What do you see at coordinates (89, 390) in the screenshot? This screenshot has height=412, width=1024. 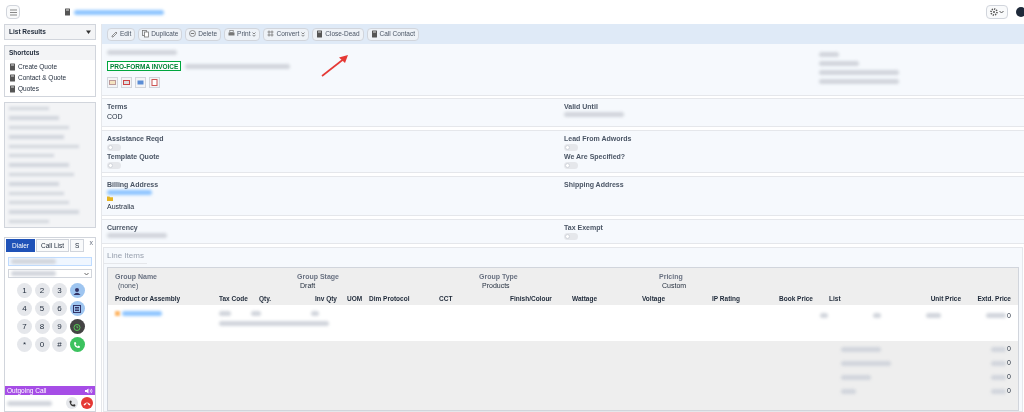 I see `speaker-icon` at bounding box center [89, 390].